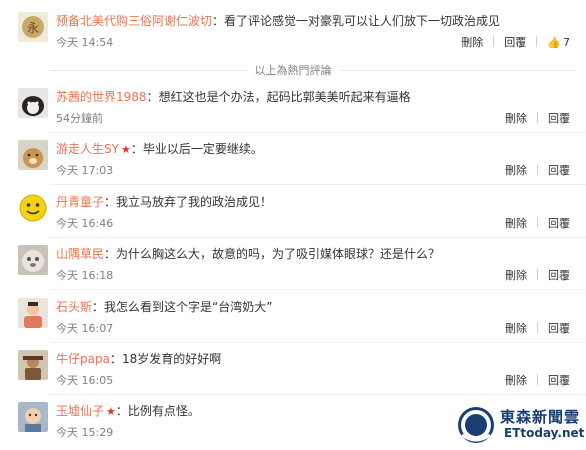 This screenshot has width=586, height=450. What do you see at coordinates (134, 21) in the screenshot?
I see `username: 预备北美代购三俗阿谢仁波切` at bounding box center [134, 21].